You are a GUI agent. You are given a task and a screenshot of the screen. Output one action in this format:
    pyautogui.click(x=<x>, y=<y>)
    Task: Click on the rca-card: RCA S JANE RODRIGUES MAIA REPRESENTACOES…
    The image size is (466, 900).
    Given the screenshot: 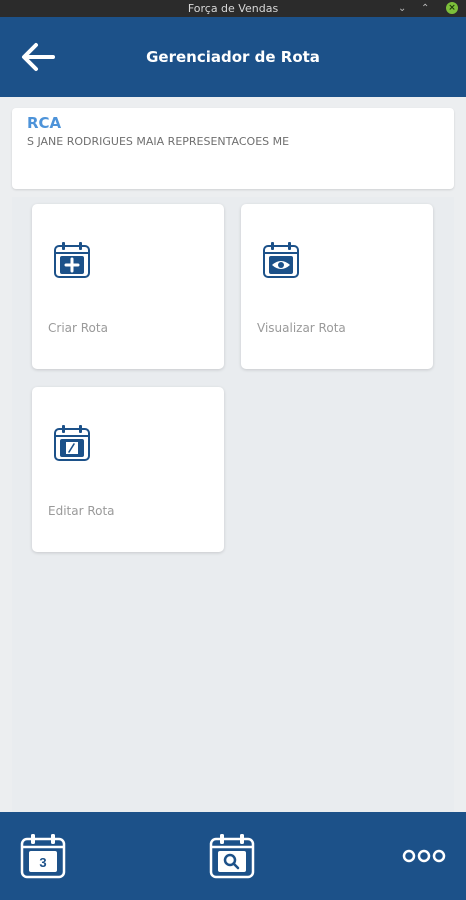 What is the action you would take?
    pyautogui.click(x=233, y=148)
    